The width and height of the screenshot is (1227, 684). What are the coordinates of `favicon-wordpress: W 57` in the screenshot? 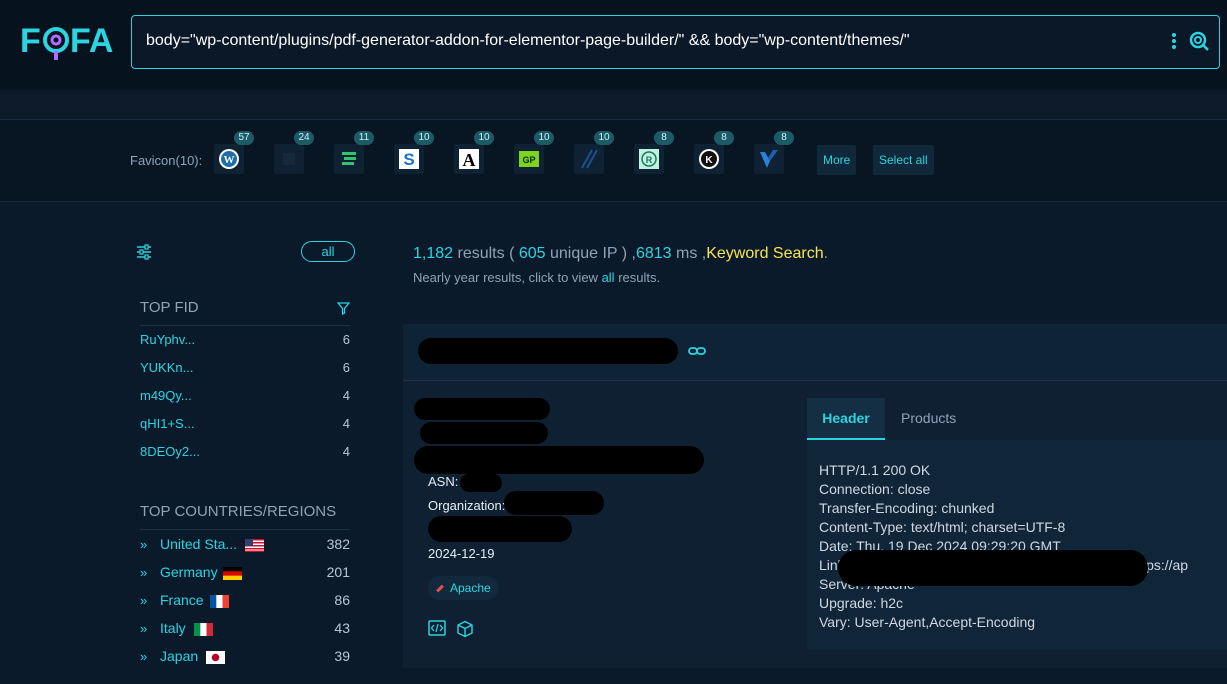 It's located at (234, 152).